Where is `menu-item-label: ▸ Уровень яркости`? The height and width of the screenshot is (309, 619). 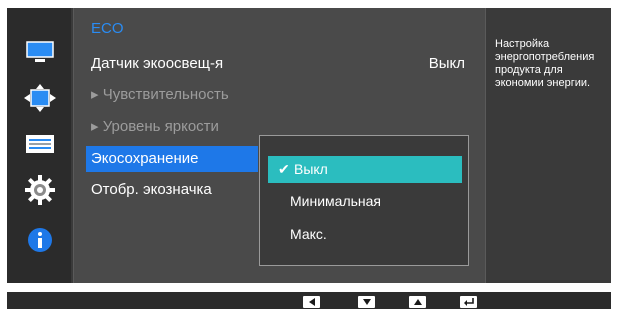 menu-item-label: ▸ Уровень яркости is located at coordinates (155, 126).